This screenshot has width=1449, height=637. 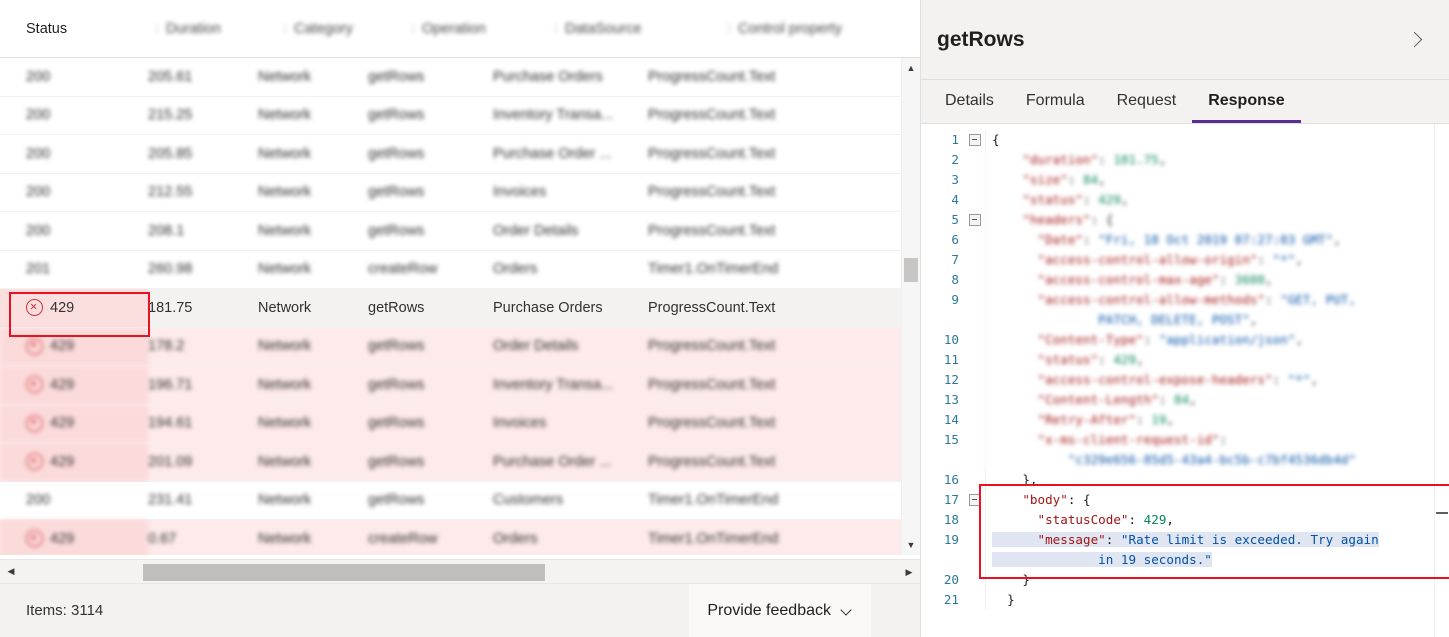 I want to click on json-vertical-scrollbar, so click(x=1441, y=380).